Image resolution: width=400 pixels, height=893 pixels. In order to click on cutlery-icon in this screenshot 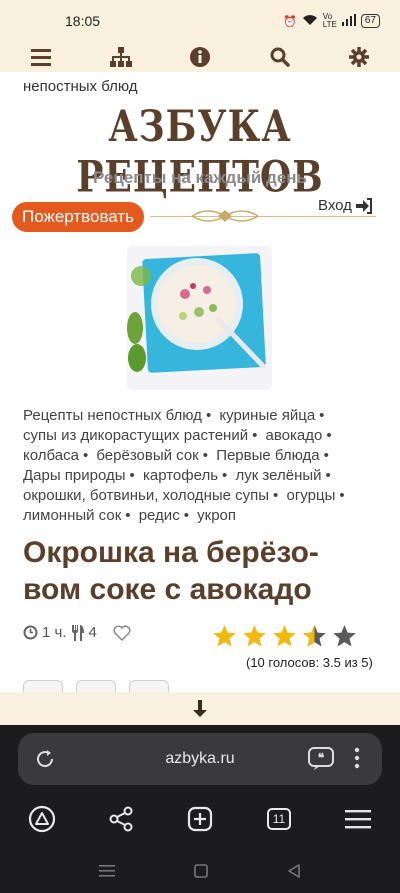, I will do `click(77, 632)`.